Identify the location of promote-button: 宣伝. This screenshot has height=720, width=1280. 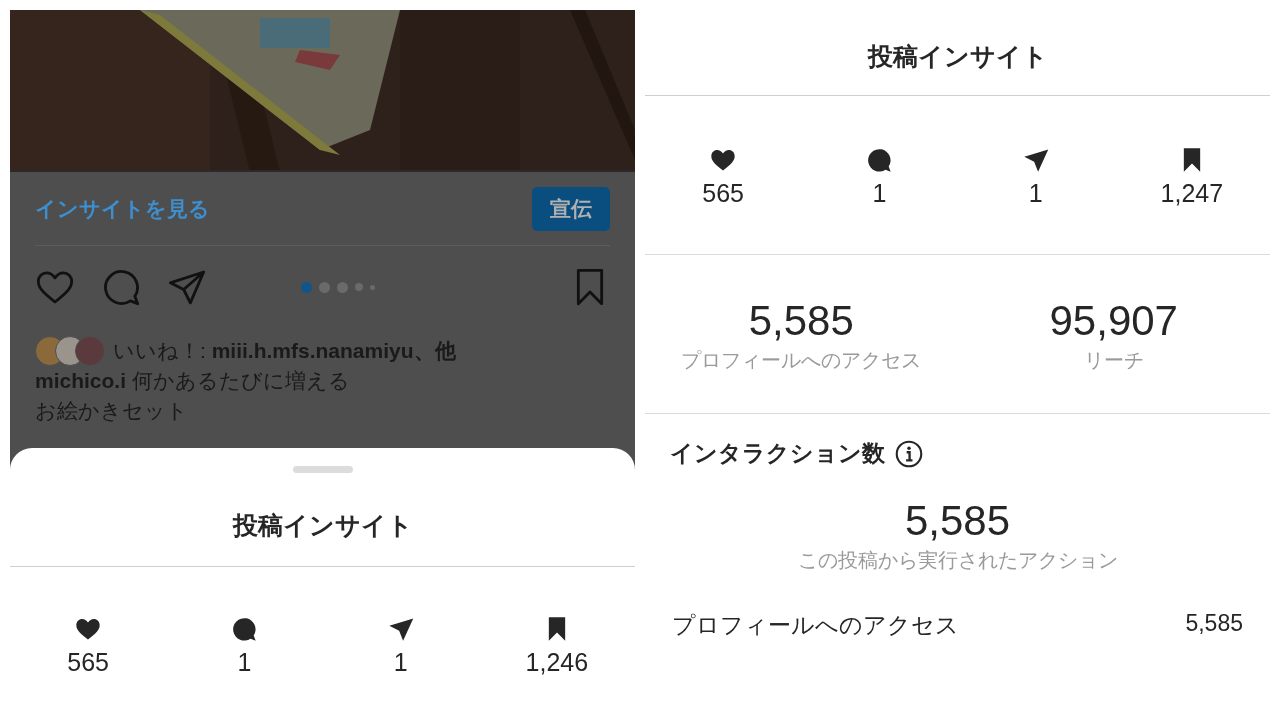
(571, 208).